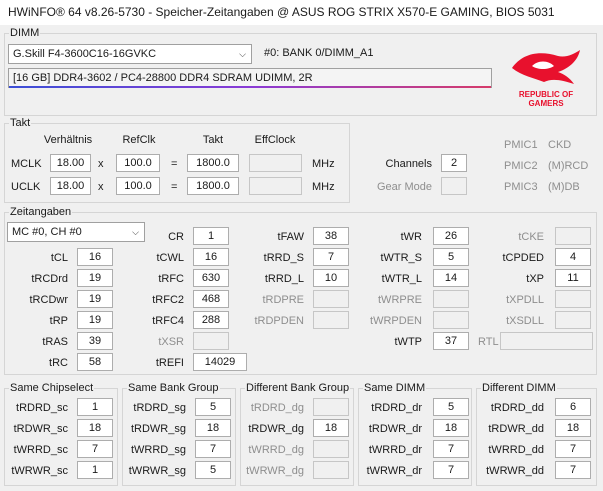  What do you see at coordinates (521, 145) in the screenshot?
I see `pmic1-label: PMIC1` at bounding box center [521, 145].